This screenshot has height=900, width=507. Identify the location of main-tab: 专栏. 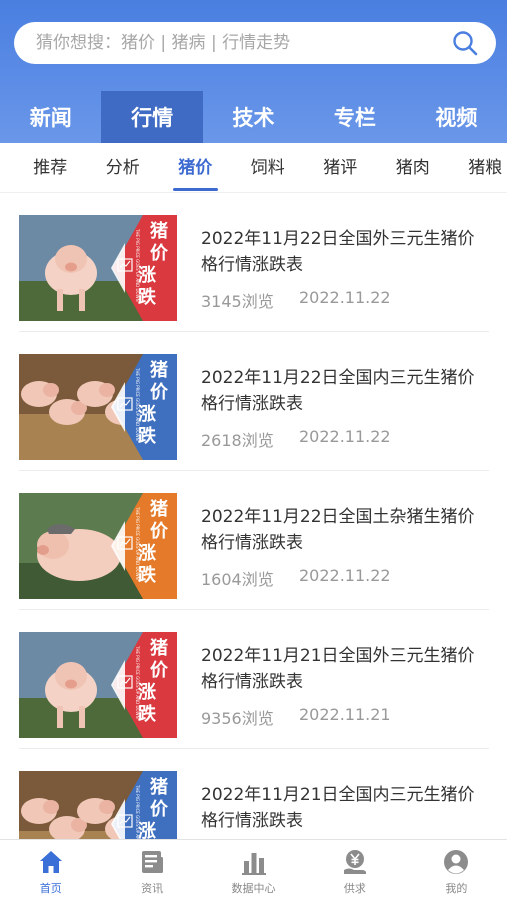
(354, 117).